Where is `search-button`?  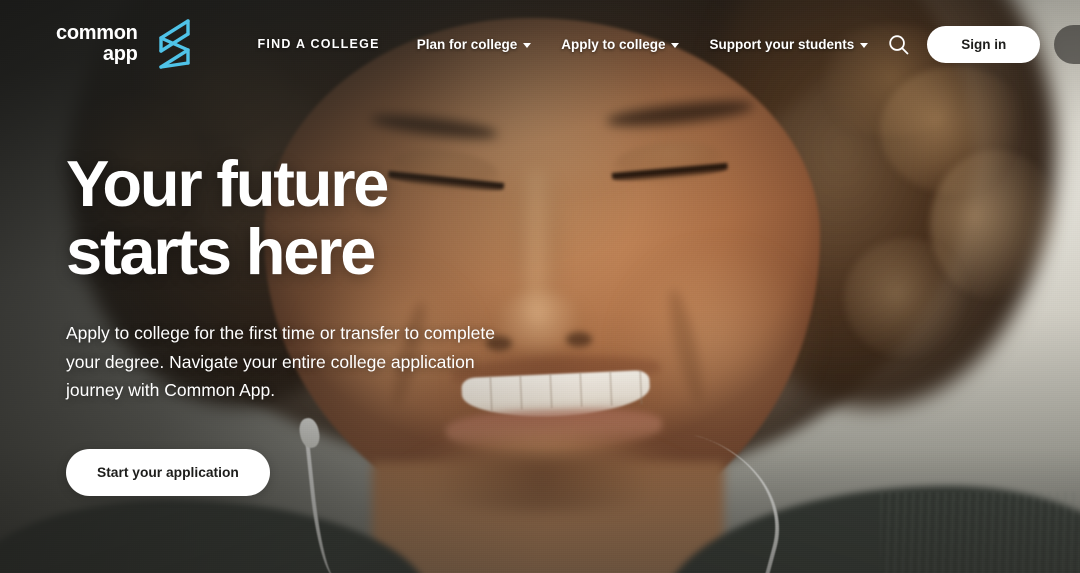
search-button is located at coordinates (898, 44).